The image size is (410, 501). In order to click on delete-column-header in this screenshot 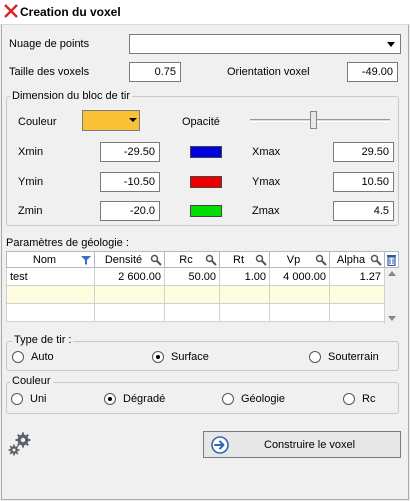, I will do `click(391, 259)`.